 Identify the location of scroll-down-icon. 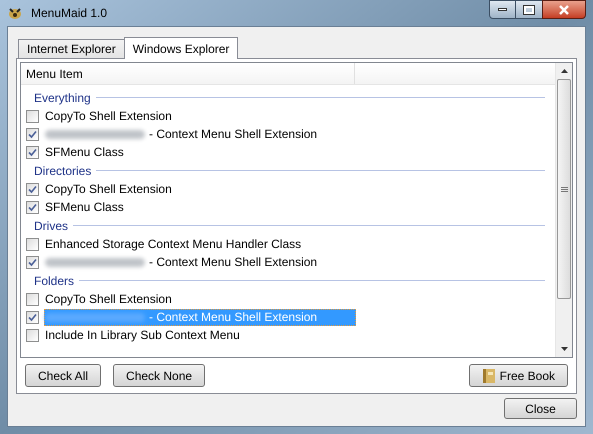
(564, 349).